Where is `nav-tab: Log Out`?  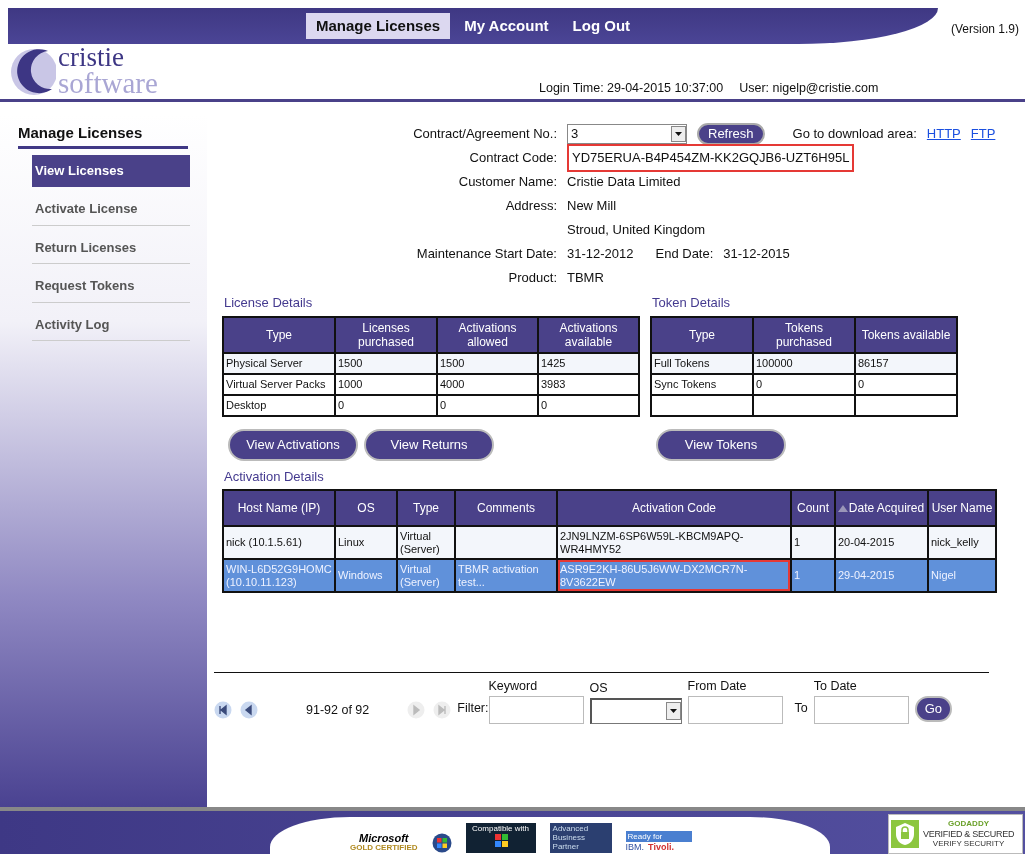
nav-tab: Log Out is located at coordinates (601, 26).